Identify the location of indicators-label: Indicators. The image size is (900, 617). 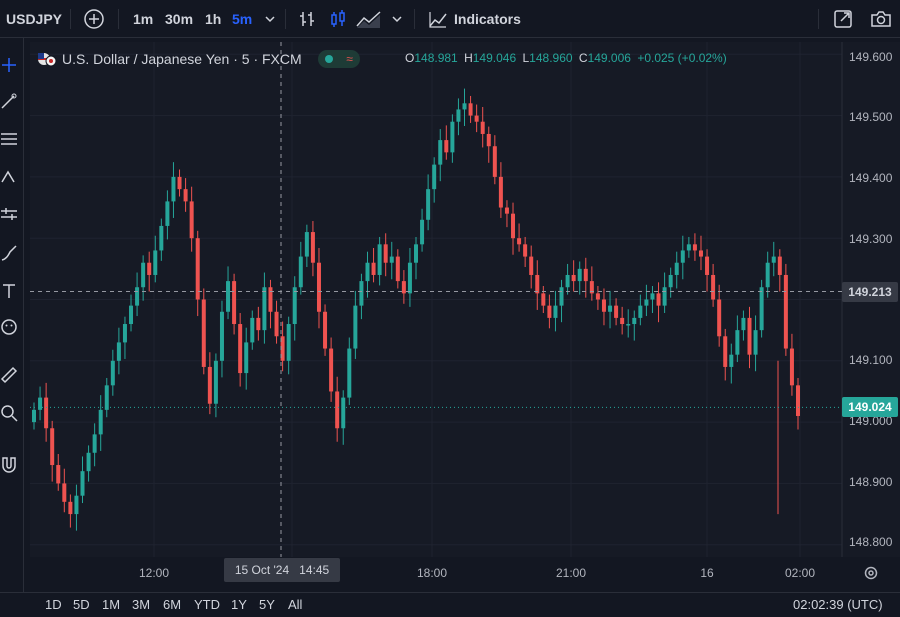
(487, 19).